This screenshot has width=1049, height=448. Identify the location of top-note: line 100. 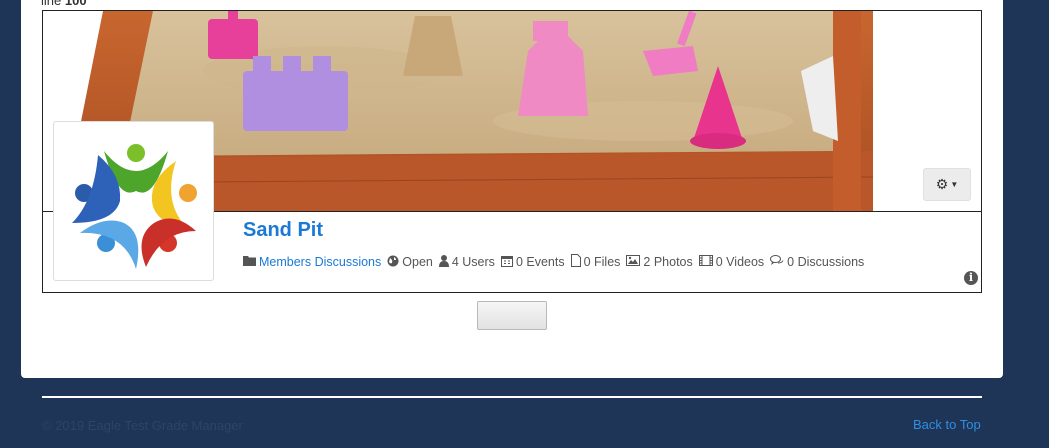
(64, 4).